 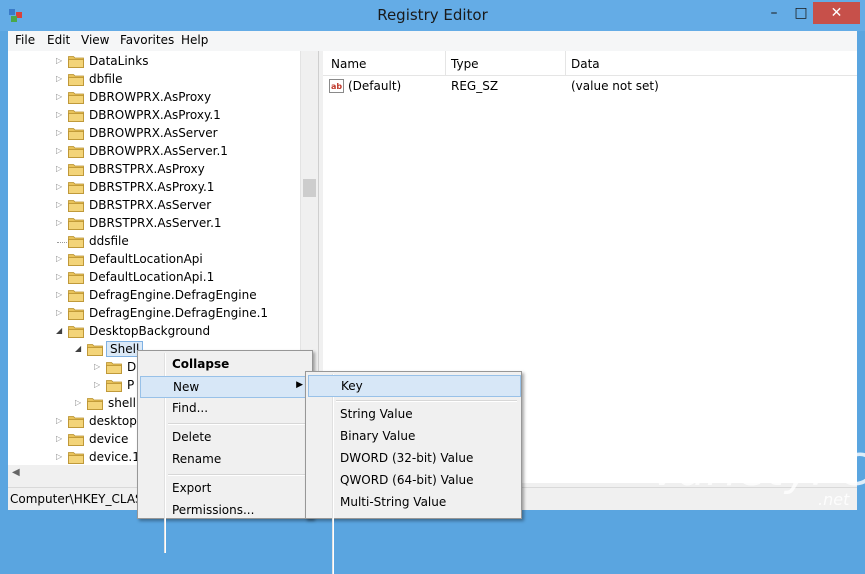 What do you see at coordinates (150, 331) in the screenshot?
I see `tree-item-label: DesktopBackground` at bounding box center [150, 331].